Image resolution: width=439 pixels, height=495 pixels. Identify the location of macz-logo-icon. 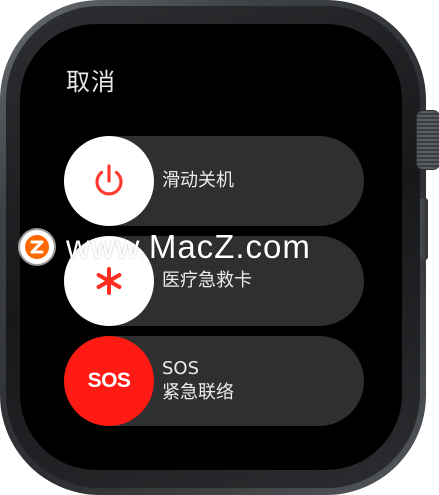
(37, 247).